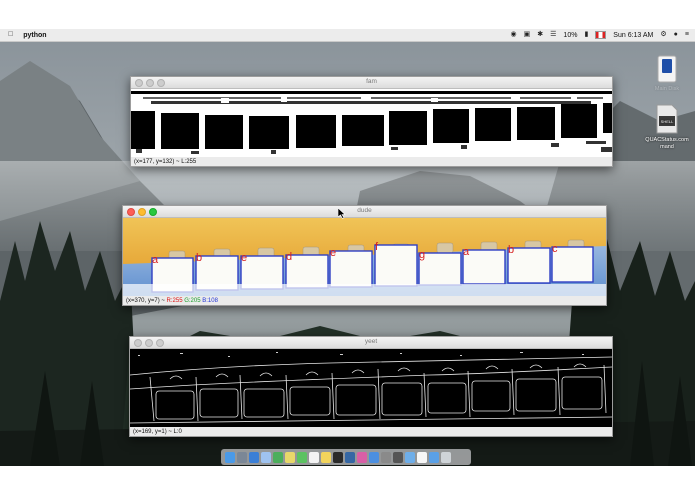 Image resolution: width=695 pixels, height=494 pixels. What do you see at coordinates (663, 35) in the screenshot?
I see `siri-icon: ⚙` at bounding box center [663, 35].